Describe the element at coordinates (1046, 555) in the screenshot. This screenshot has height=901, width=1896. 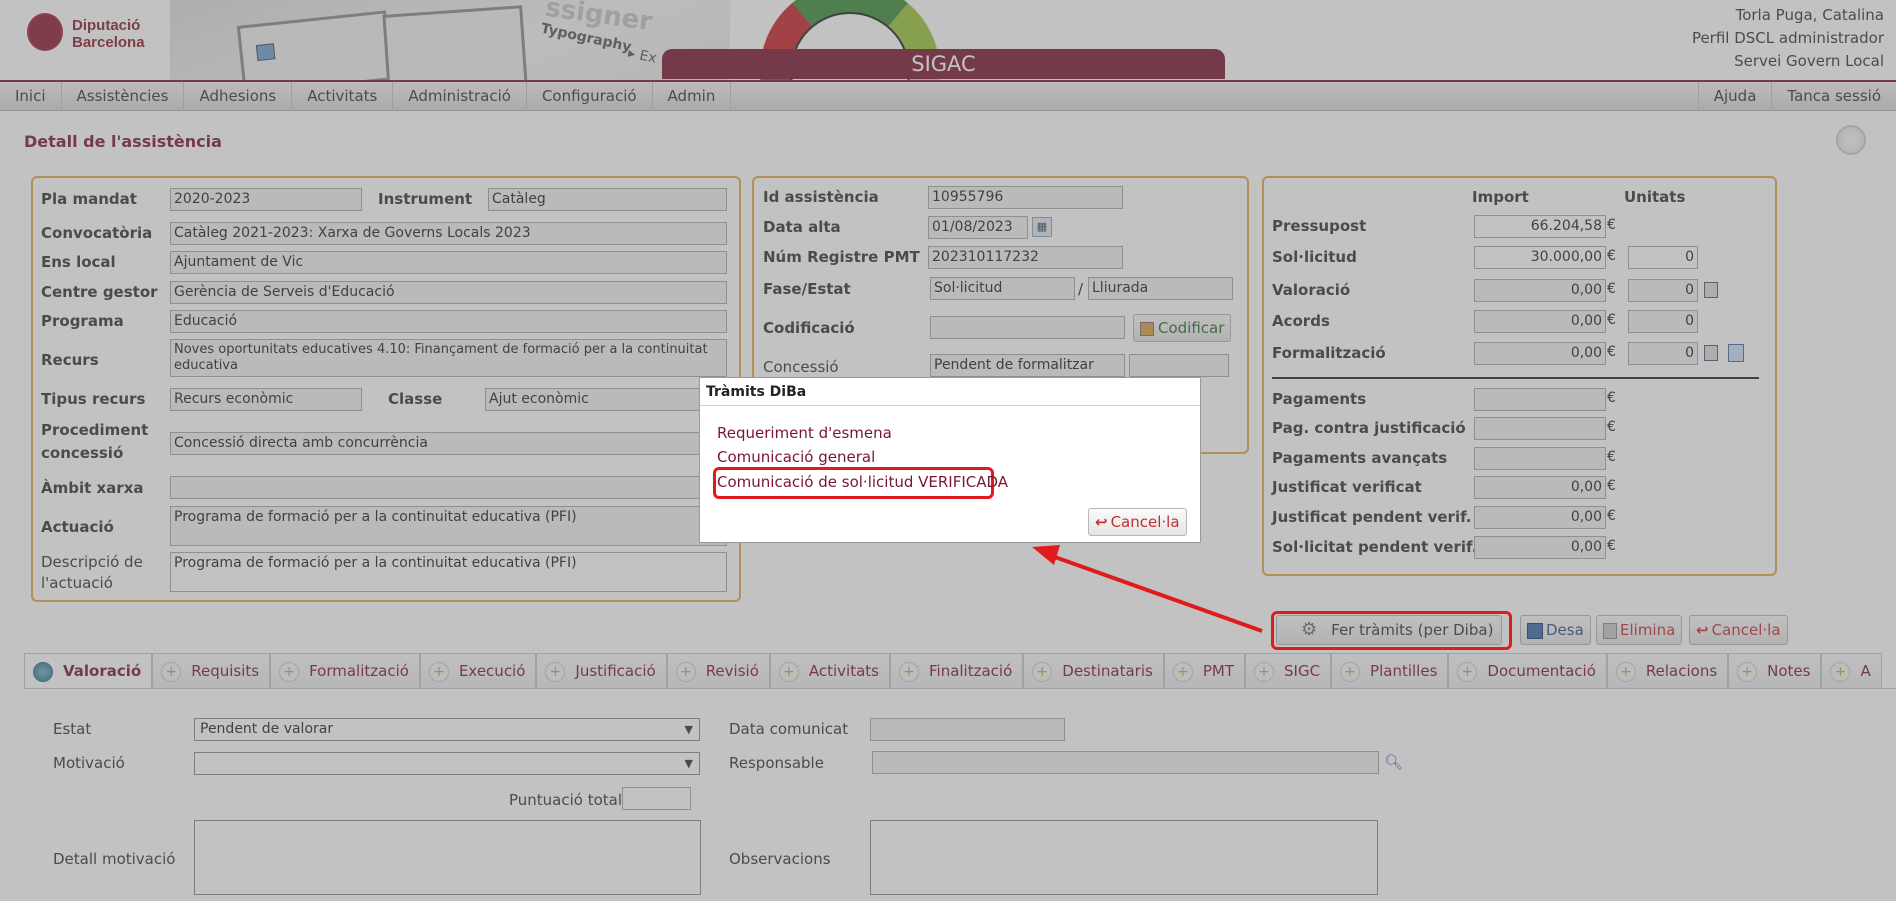
I see `arrow-head` at that location.